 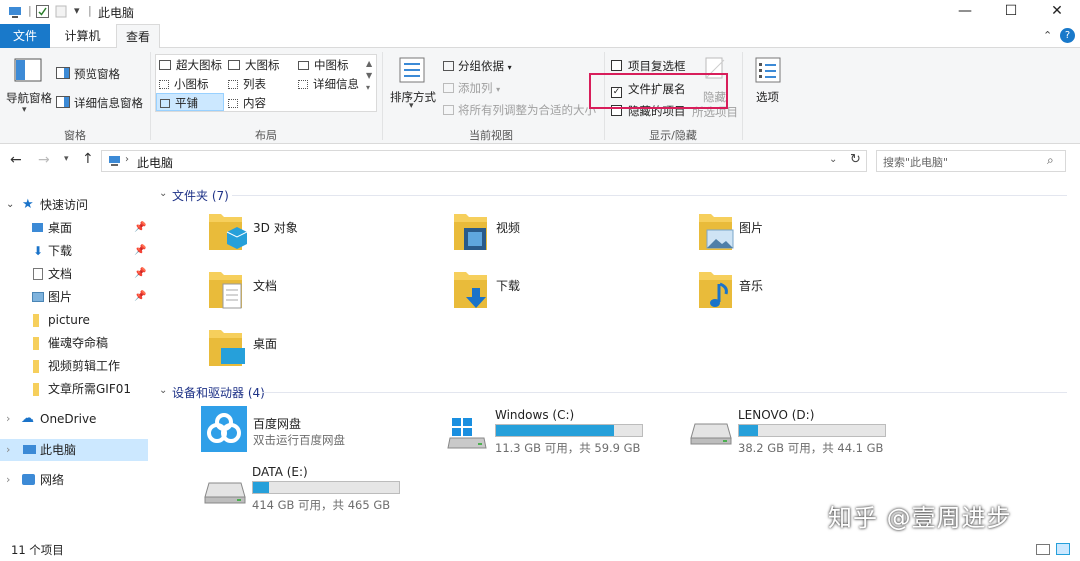 I want to click on folder-tile: 音乐, so click(x=810, y=291).